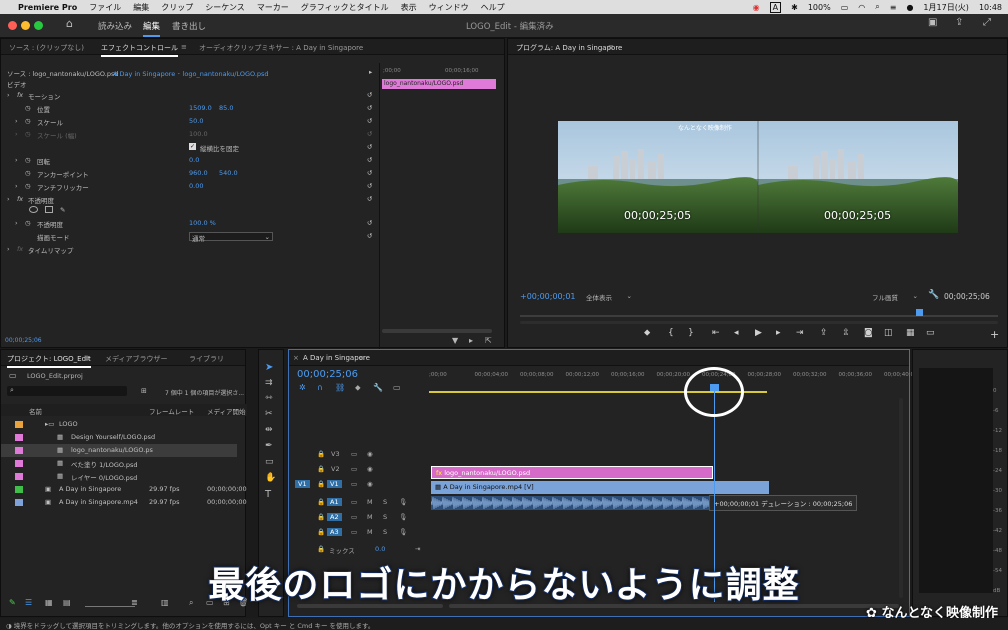  What do you see at coordinates (759, 316) in the screenshot?
I see `program-scrubber` at bounding box center [759, 316].